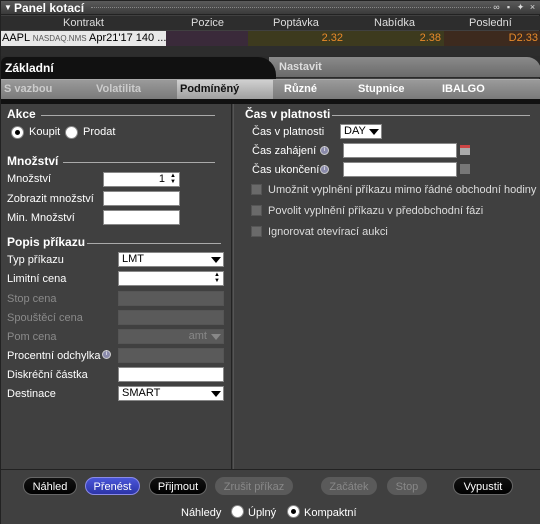 The width and height of the screenshot is (540, 524). I want to click on end-time-label: Čas ukončení, so click(286, 170).